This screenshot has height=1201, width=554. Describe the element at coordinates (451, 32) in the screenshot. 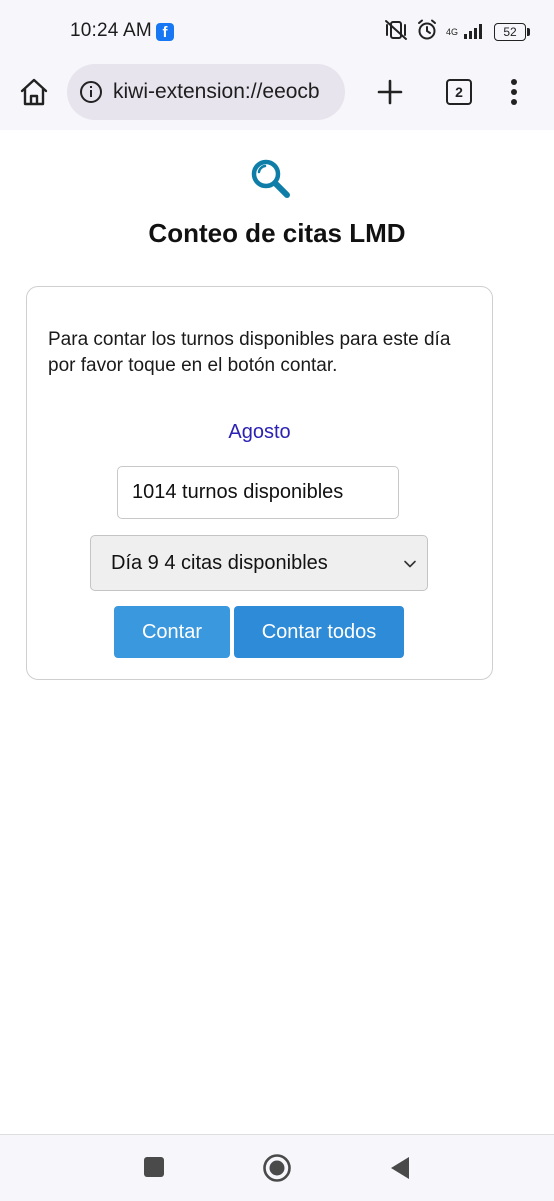

I see `network-label: 4G` at that location.